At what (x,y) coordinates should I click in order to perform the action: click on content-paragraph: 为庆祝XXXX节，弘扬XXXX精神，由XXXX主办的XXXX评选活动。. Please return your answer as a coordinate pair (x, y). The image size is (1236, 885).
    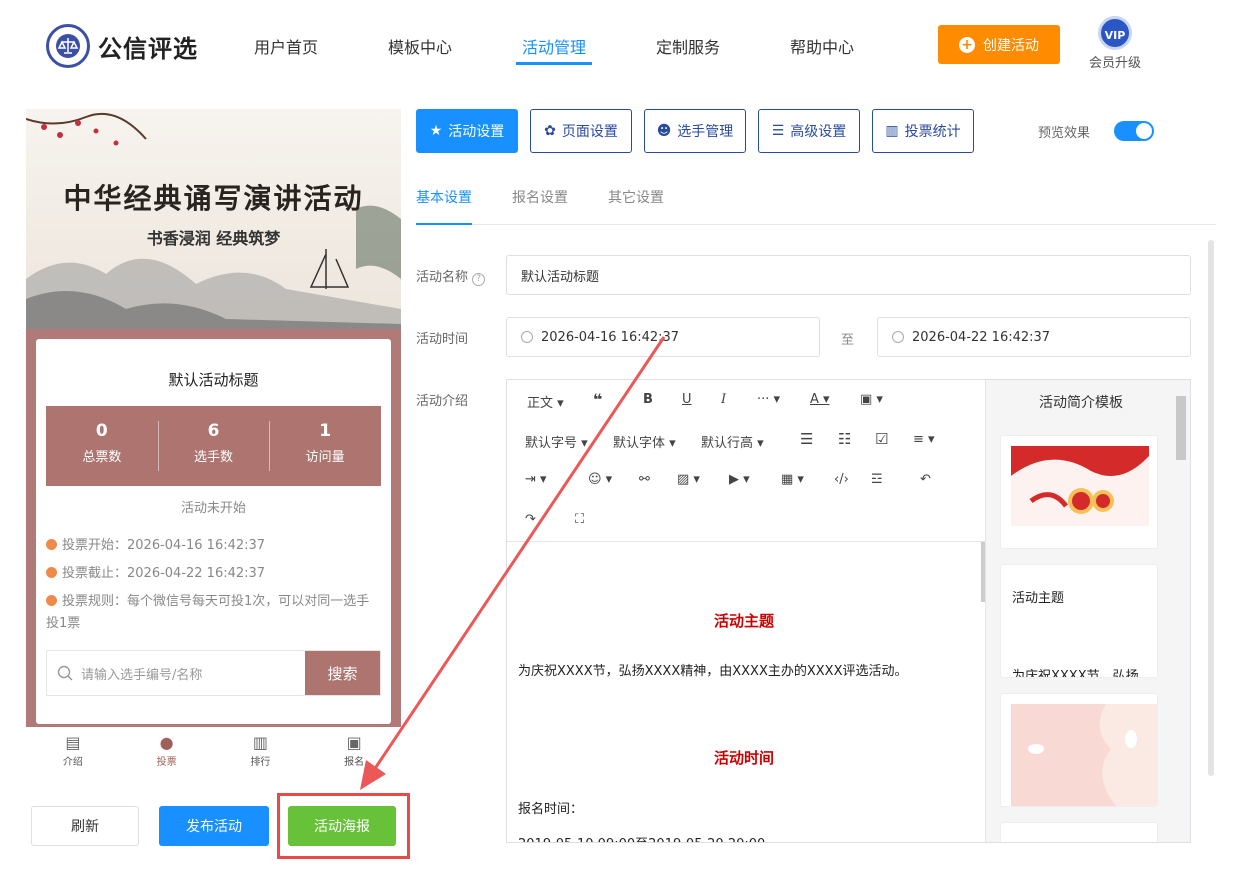
    Looking at the image, I should click on (713, 671).